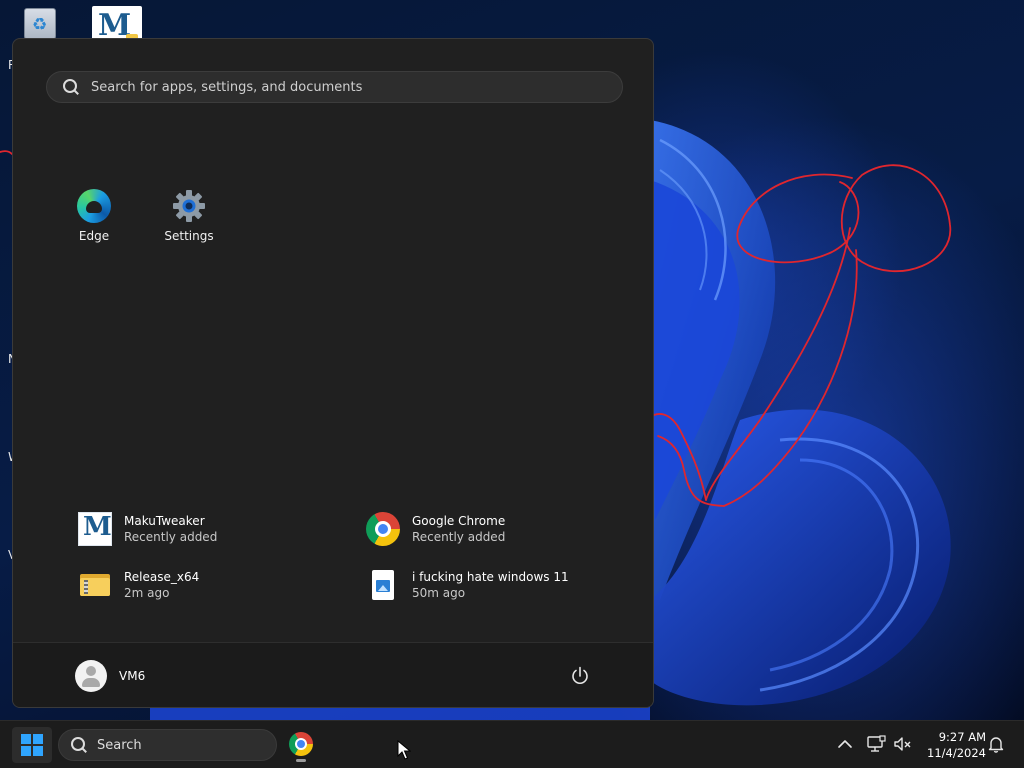  Describe the element at coordinates (876, 744) in the screenshot. I see `network-icon` at that location.